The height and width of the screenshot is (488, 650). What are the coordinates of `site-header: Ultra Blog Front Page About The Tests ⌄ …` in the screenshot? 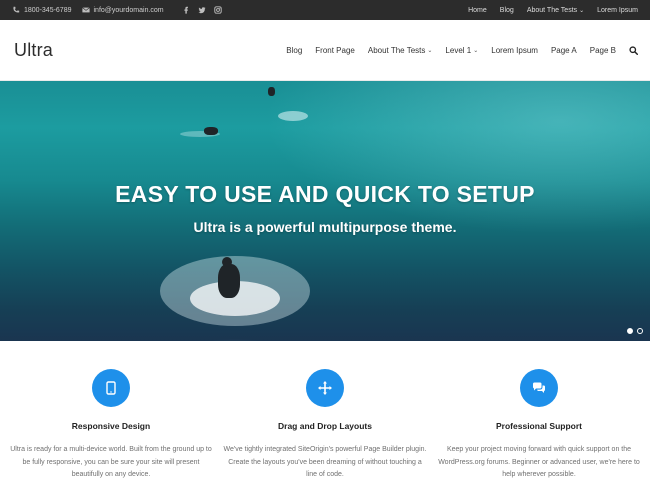 It's located at (325, 50).